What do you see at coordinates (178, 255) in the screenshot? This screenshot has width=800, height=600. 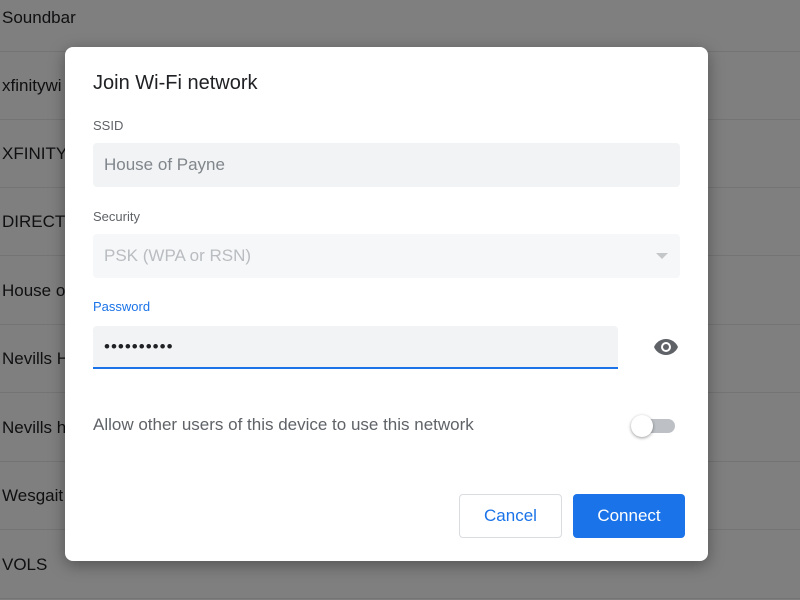 I see `security-value: PSK (WPA or RSN)` at bounding box center [178, 255].